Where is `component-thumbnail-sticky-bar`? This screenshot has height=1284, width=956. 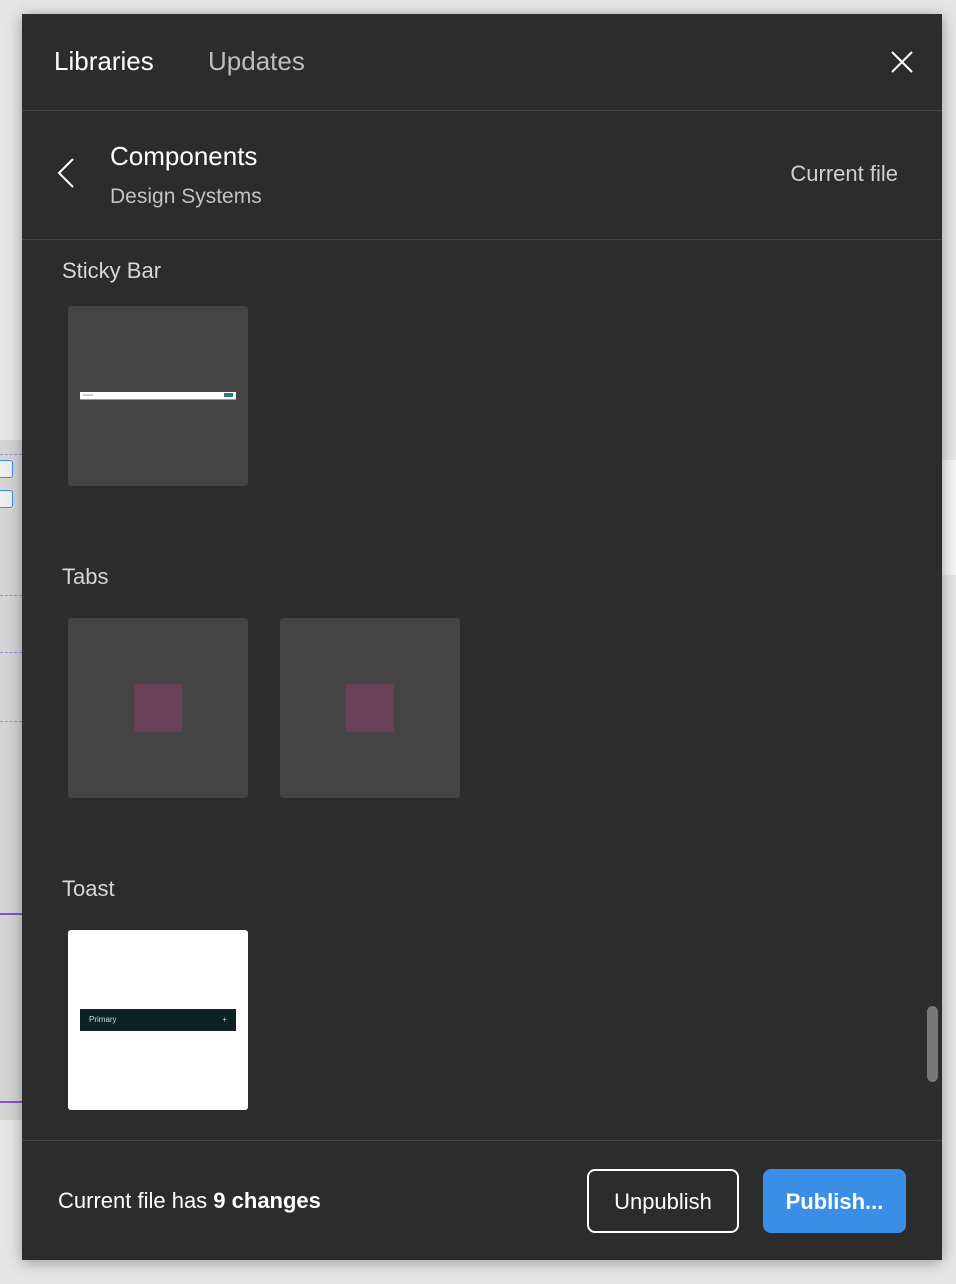
component-thumbnail-sticky-bar is located at coordinates (158, 396).